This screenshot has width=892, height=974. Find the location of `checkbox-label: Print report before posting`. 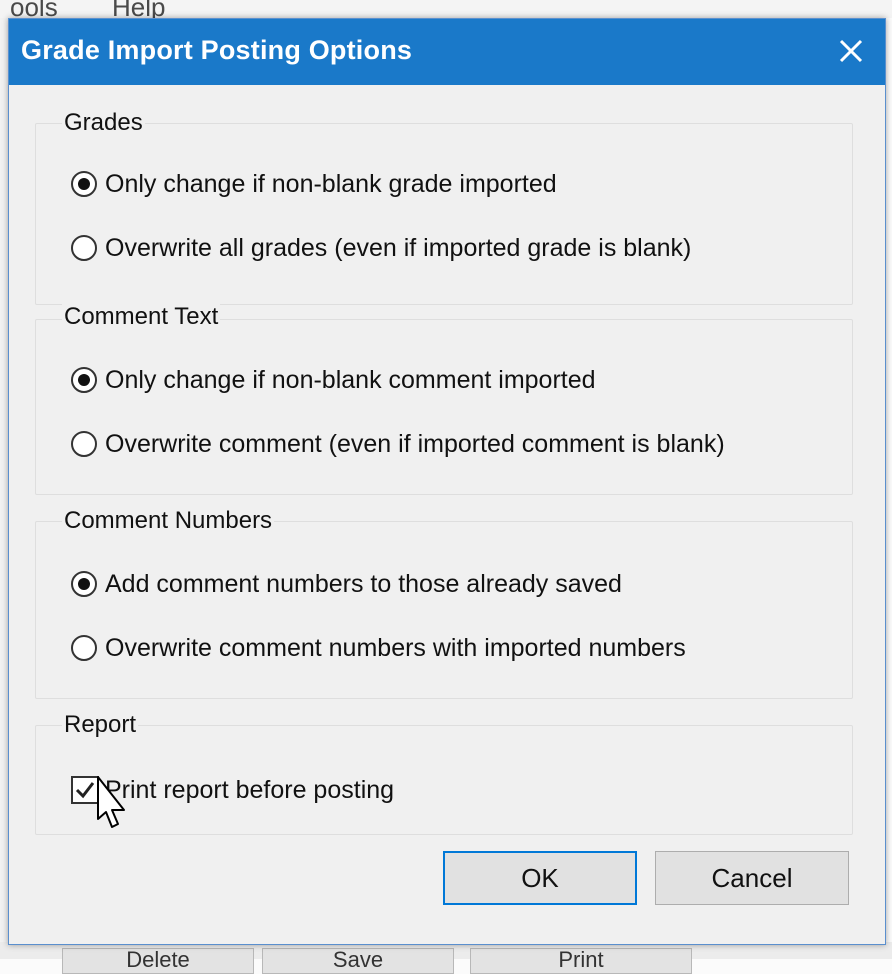

checkbox-label: Print report before posting is located at coordinates (250, 789).